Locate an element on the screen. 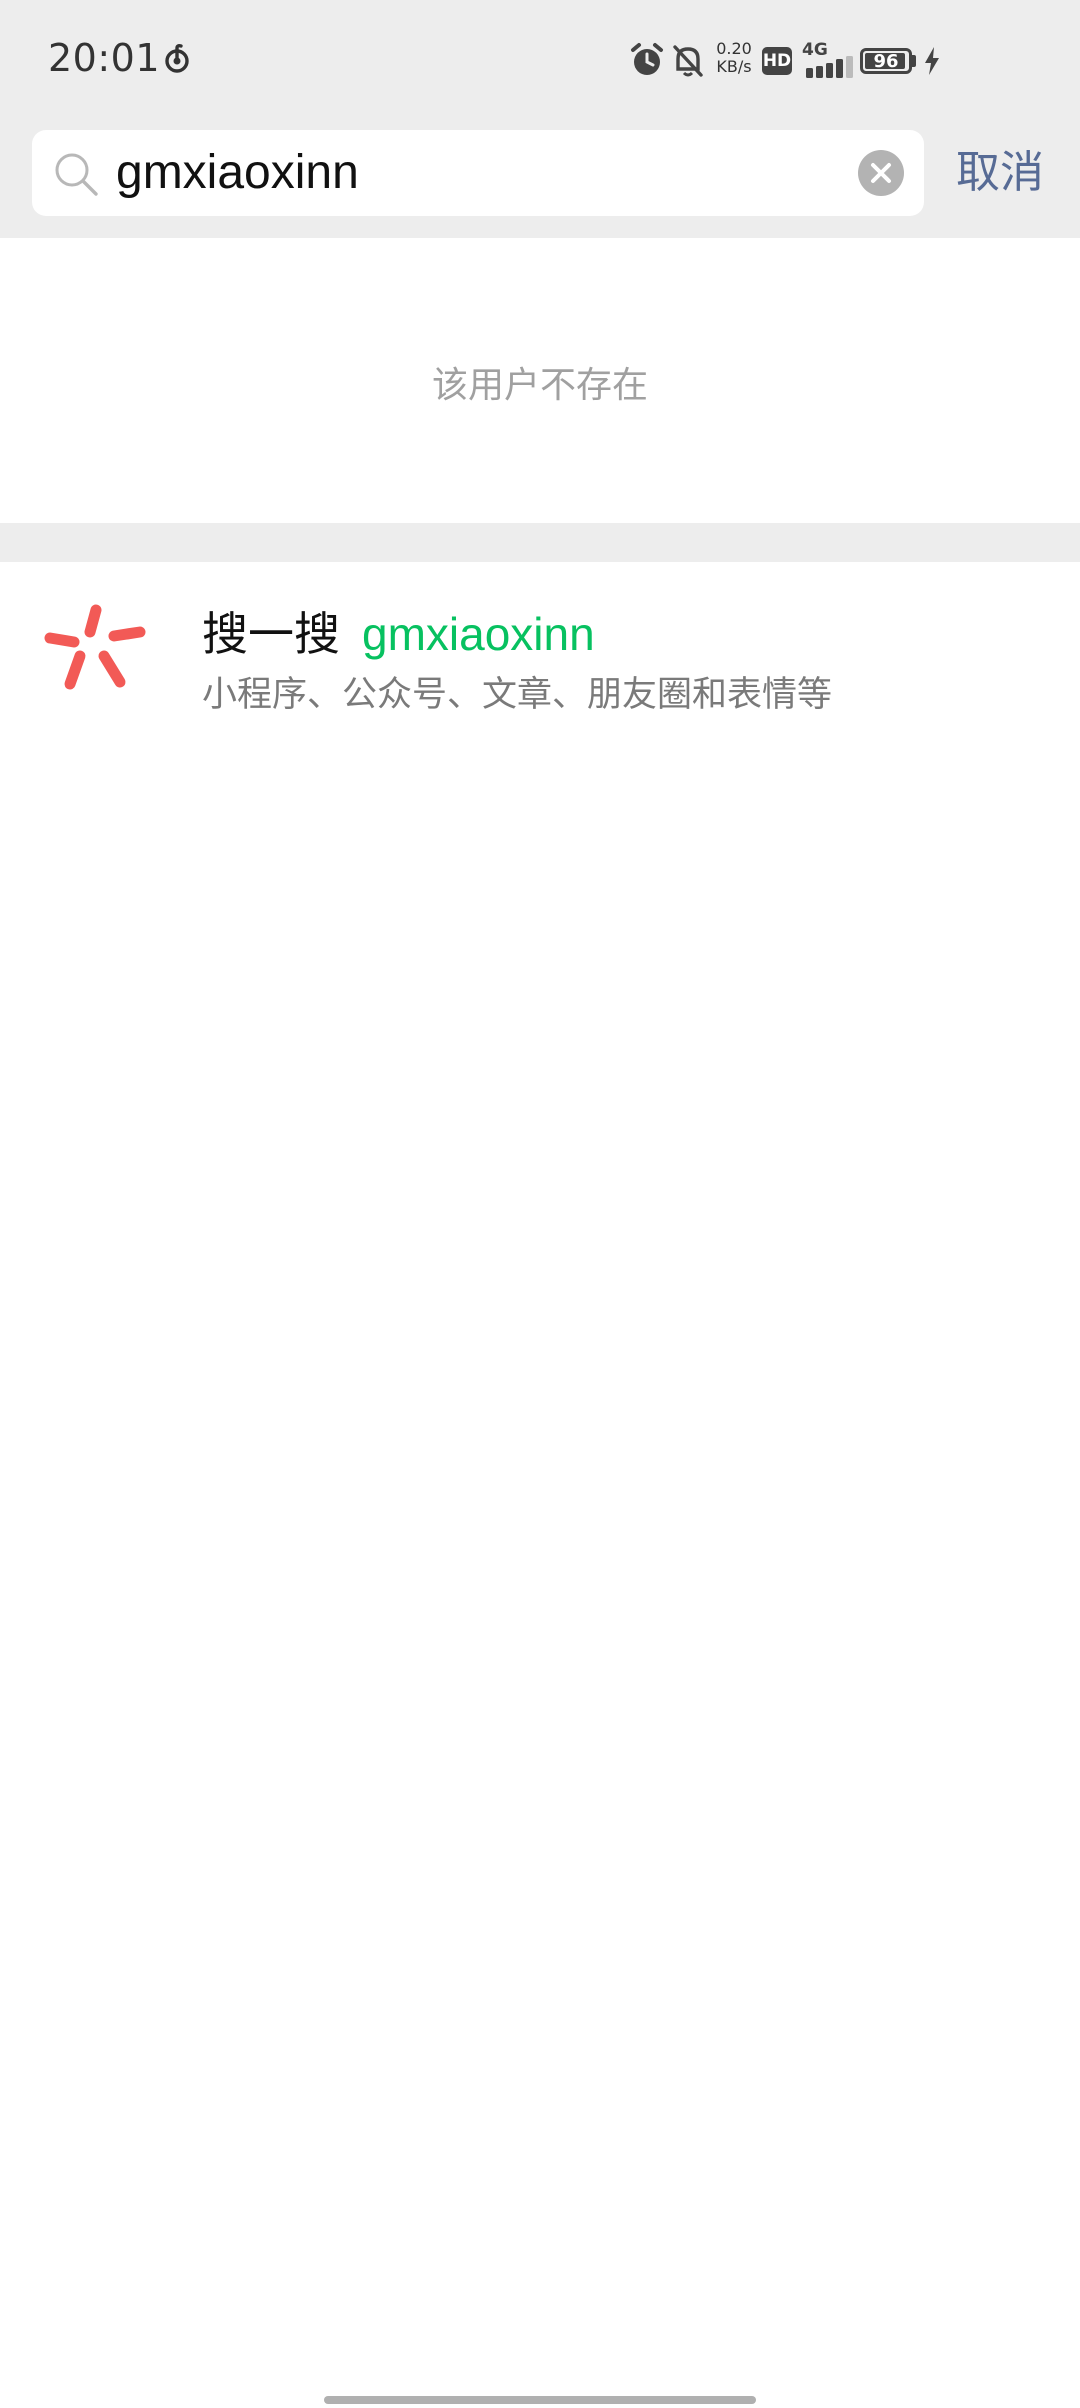  search-input is located at coordinates (496, 173).